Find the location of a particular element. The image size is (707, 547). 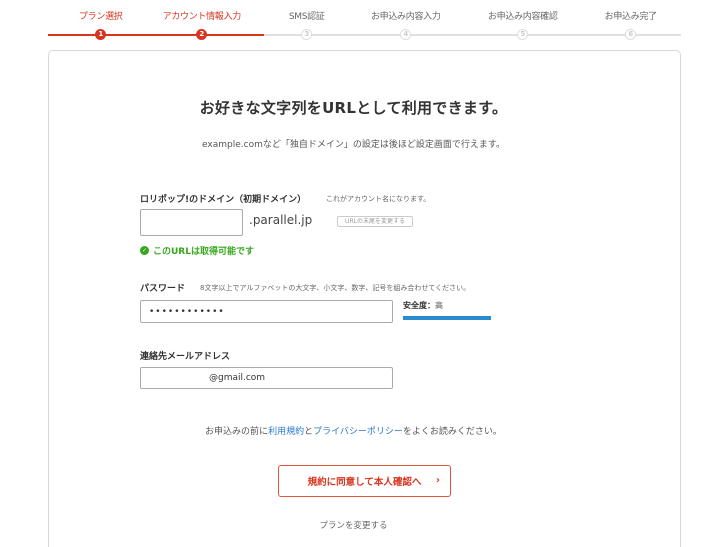

privacy-policy-link: プライバシーポリシー is located at coordinates (358, 432).